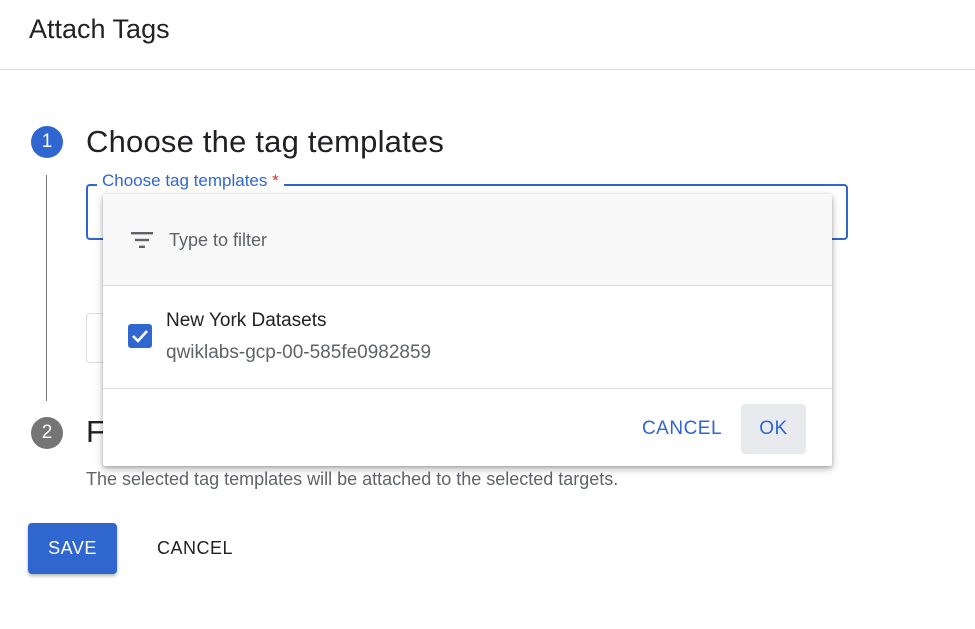 The height and width of the screenshot is (629, 975). What do you see at coordinates (487, 35) in the screenshot?
I see `page-header: Attach Tags` at bounding box center [487, 35].